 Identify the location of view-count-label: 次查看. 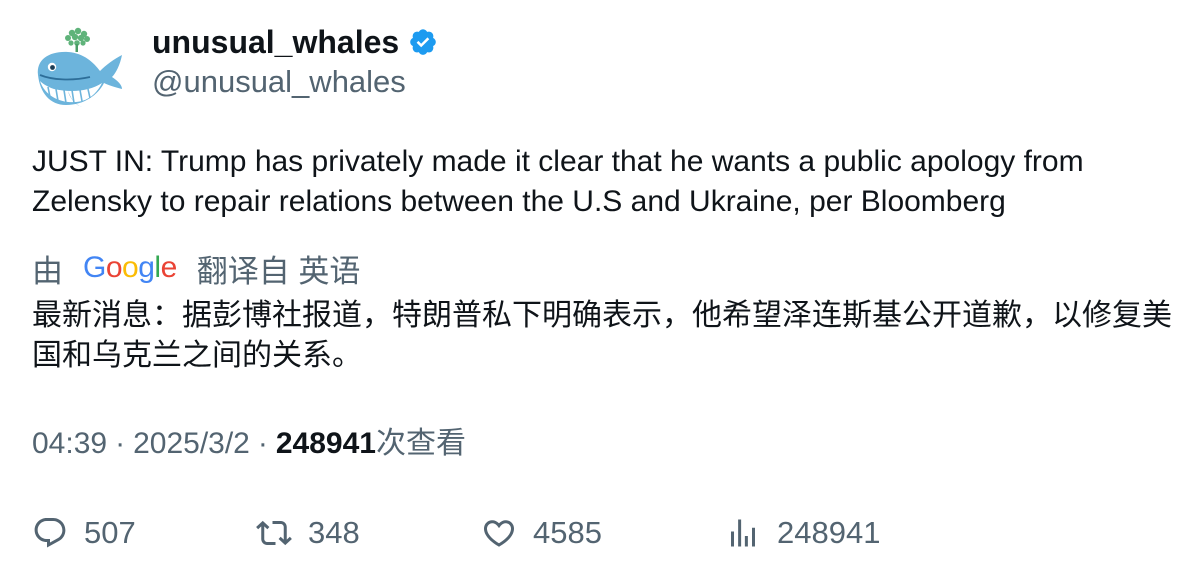
(420, 443).